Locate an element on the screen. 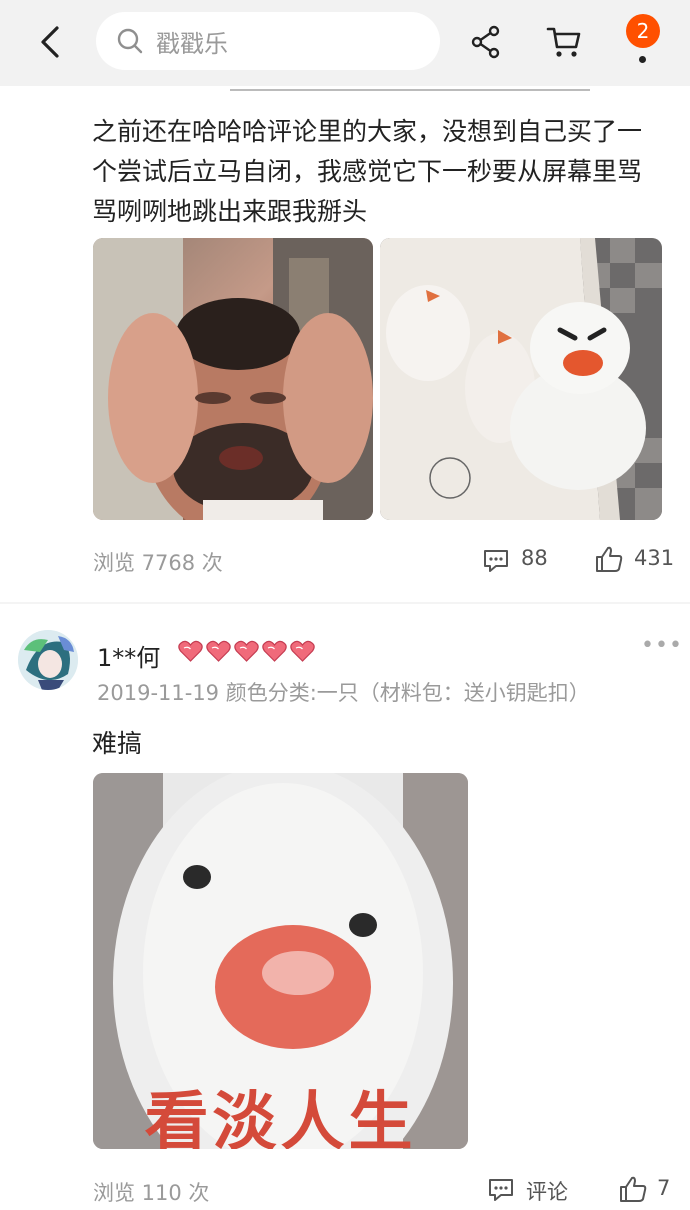 The height and width of the screenshot is (1210, 690). more-dot-icon is located at coordinates (642, 59).